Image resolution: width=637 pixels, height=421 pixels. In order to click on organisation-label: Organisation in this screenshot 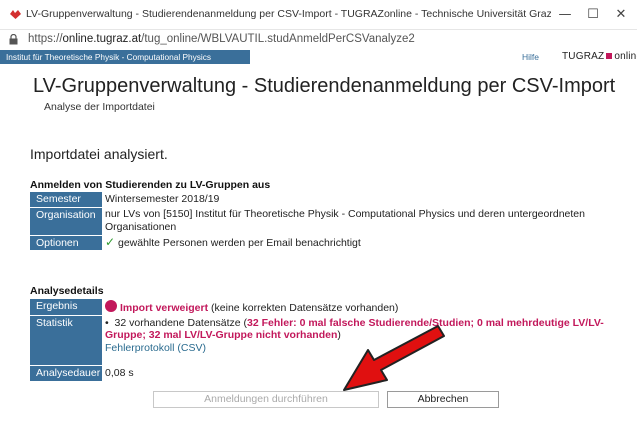, I will do `click(66, 221)`.